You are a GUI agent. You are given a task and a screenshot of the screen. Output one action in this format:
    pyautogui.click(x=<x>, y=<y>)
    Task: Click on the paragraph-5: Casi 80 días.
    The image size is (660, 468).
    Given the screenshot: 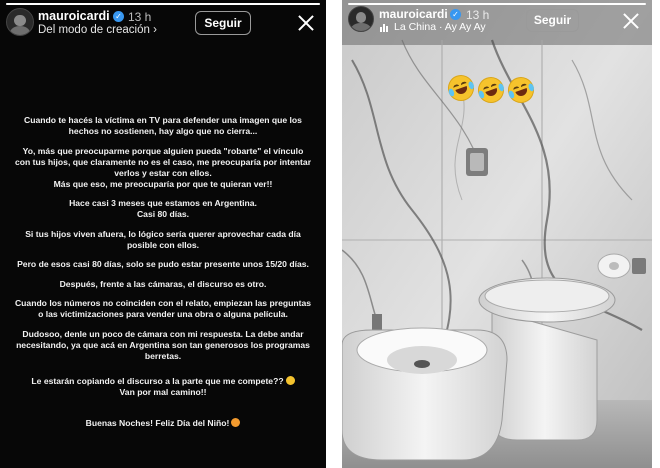 What is the action you would take?
    pyautogui.click(x=163, y=214)
    